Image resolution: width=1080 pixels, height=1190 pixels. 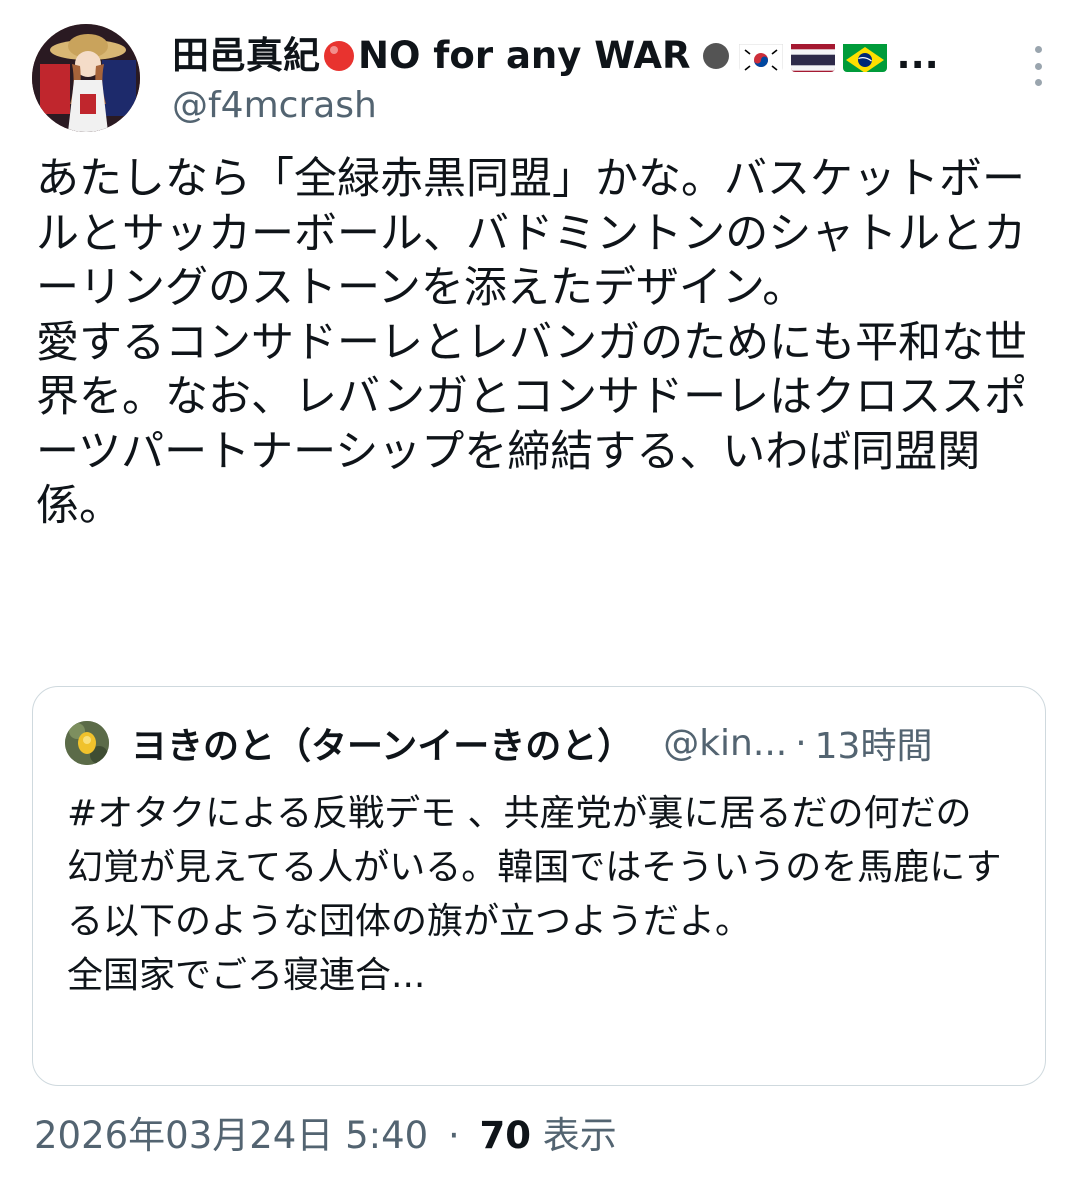 I want to click on tweet-footer: 2026年03月24日 5:40 · 70 表示, so click(x=325, y=1136).